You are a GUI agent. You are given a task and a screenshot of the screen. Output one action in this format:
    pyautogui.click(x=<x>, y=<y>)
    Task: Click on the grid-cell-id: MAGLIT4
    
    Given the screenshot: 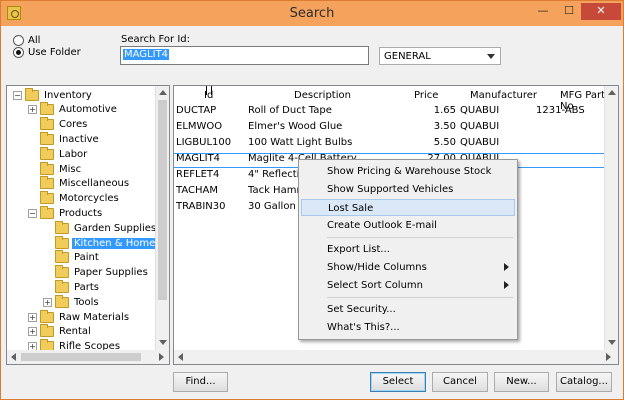 What is the action you would take?
    pyautogui.click(x=211, y=160)
    